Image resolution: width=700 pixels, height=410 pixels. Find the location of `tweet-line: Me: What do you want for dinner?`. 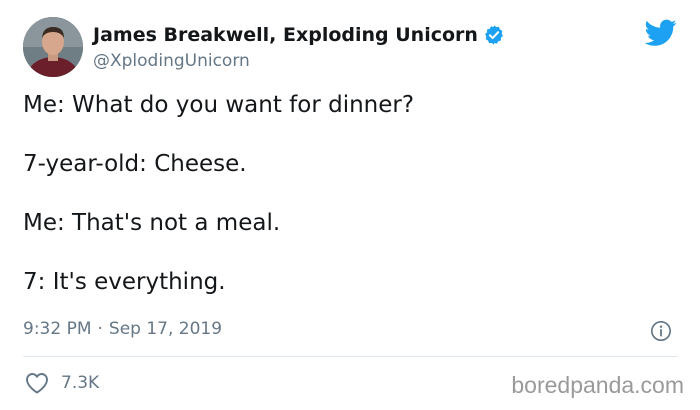

tweet-line: Me: What do you want for dinner? is located at coordinates (219, 105).